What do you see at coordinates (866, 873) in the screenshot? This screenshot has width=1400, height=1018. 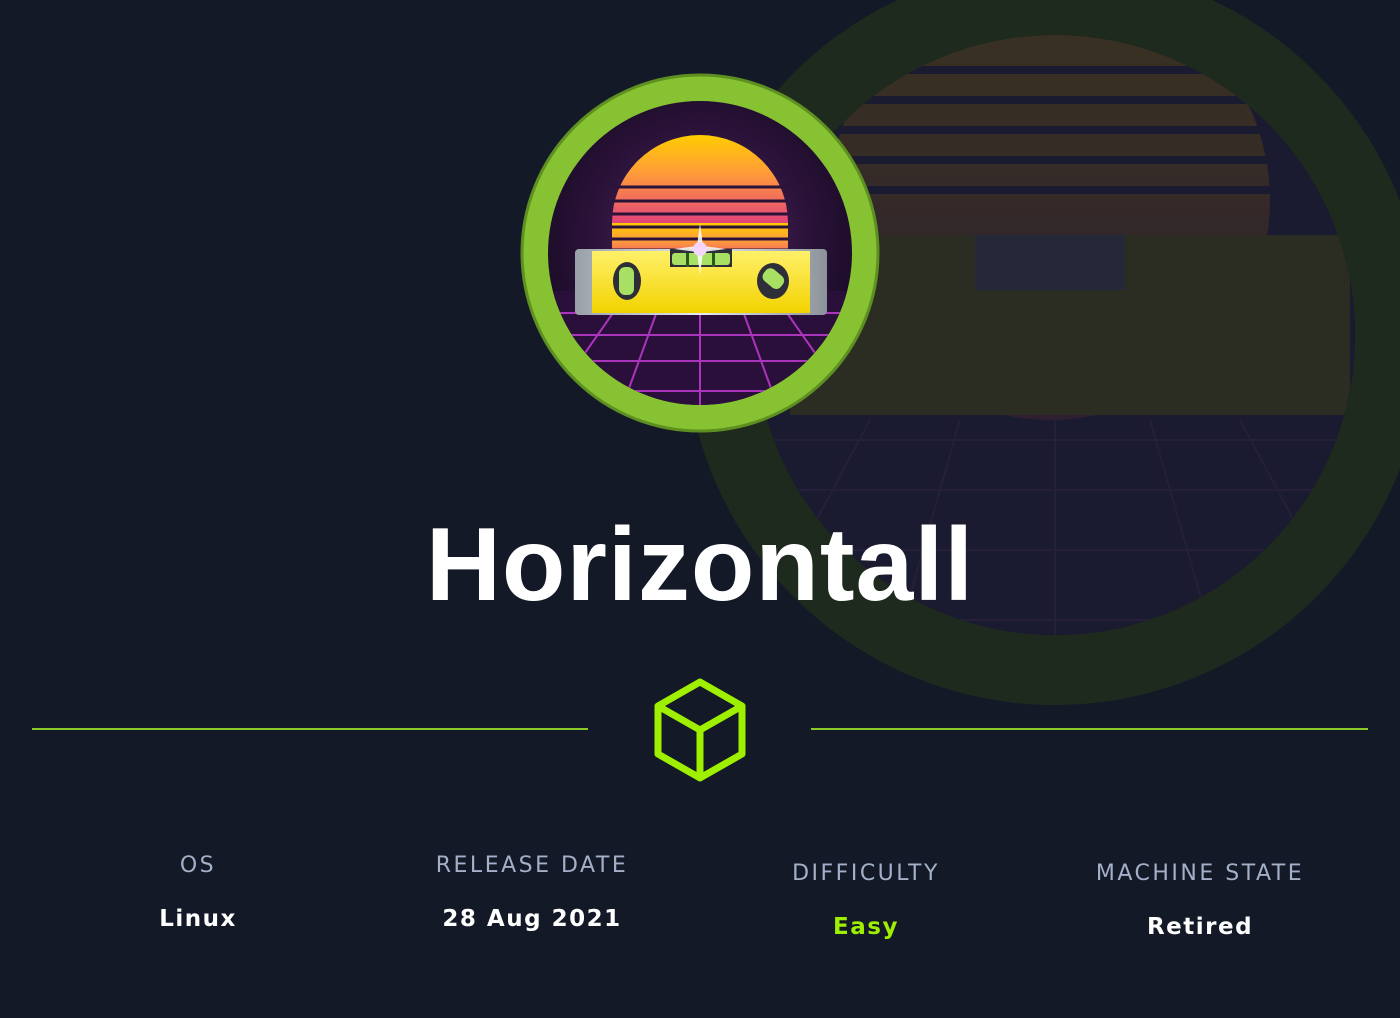 I see `difficulty-label: DIFFICULTY` at bounding box center [866, 873].